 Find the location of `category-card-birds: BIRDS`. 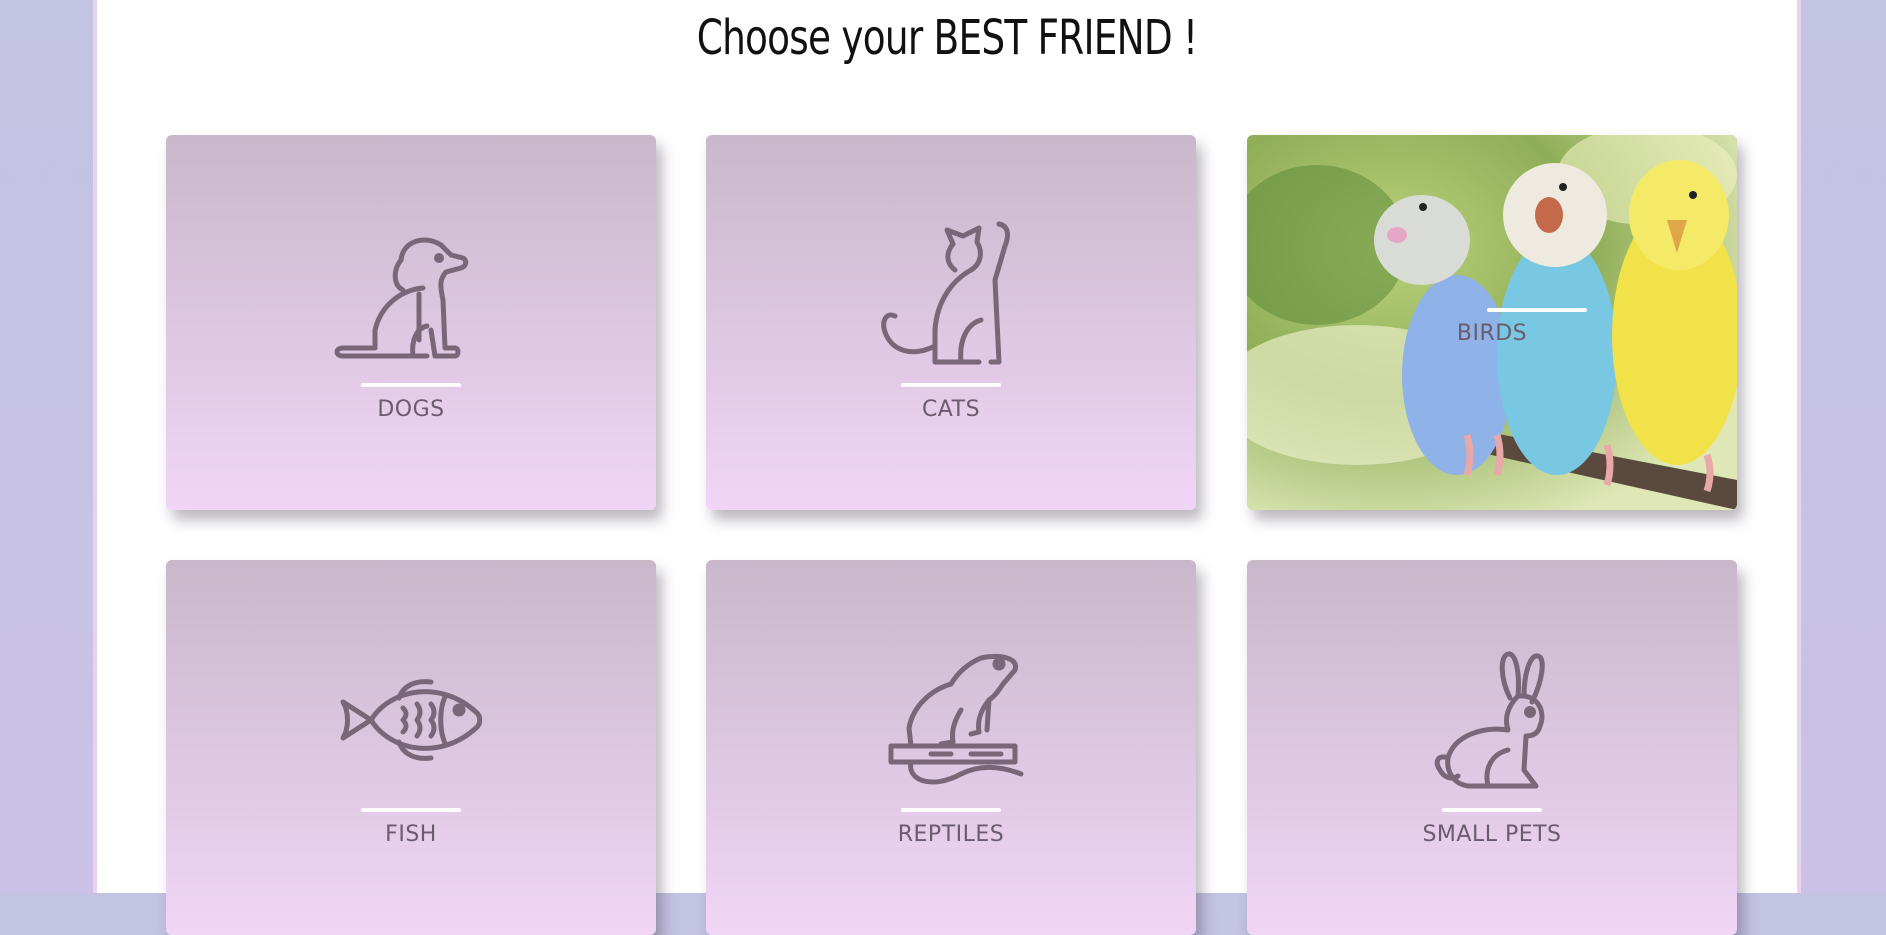

category-card-birds: BIRDS is located at coordinates (1492, 322).